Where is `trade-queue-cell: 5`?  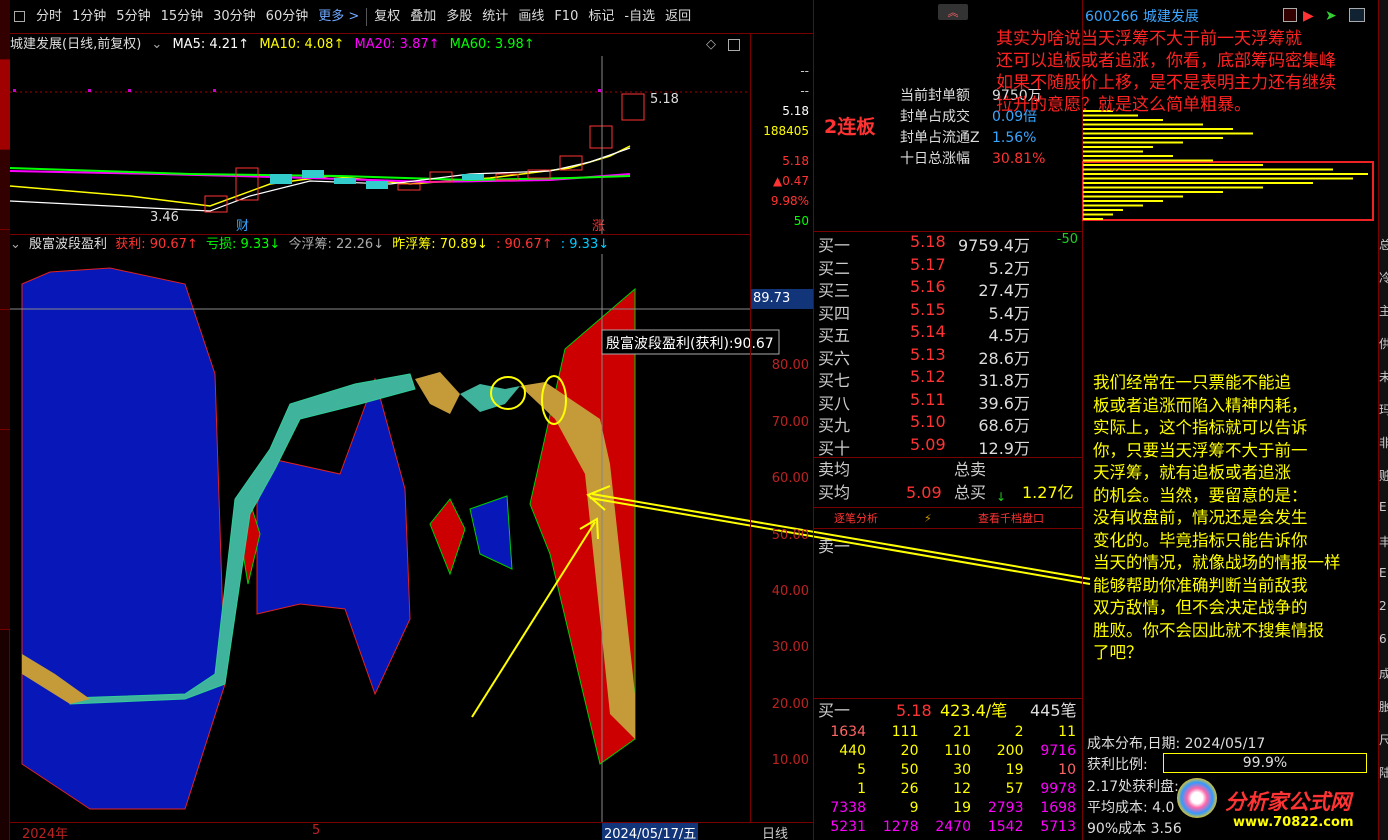 trade-queue-cell: 5 is located at coordinates (861, 770).